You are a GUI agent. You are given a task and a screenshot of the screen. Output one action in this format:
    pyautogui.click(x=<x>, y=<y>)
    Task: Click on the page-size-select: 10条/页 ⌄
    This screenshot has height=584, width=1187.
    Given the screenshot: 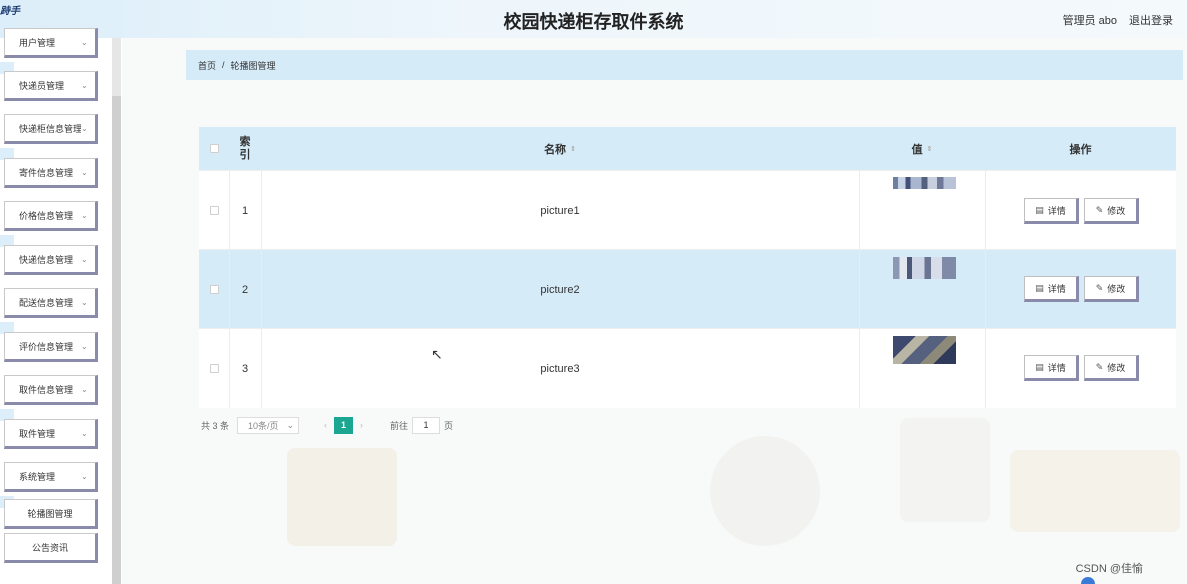 What is the action you would take?
    pyautogui.click(x=268, y=425)
    